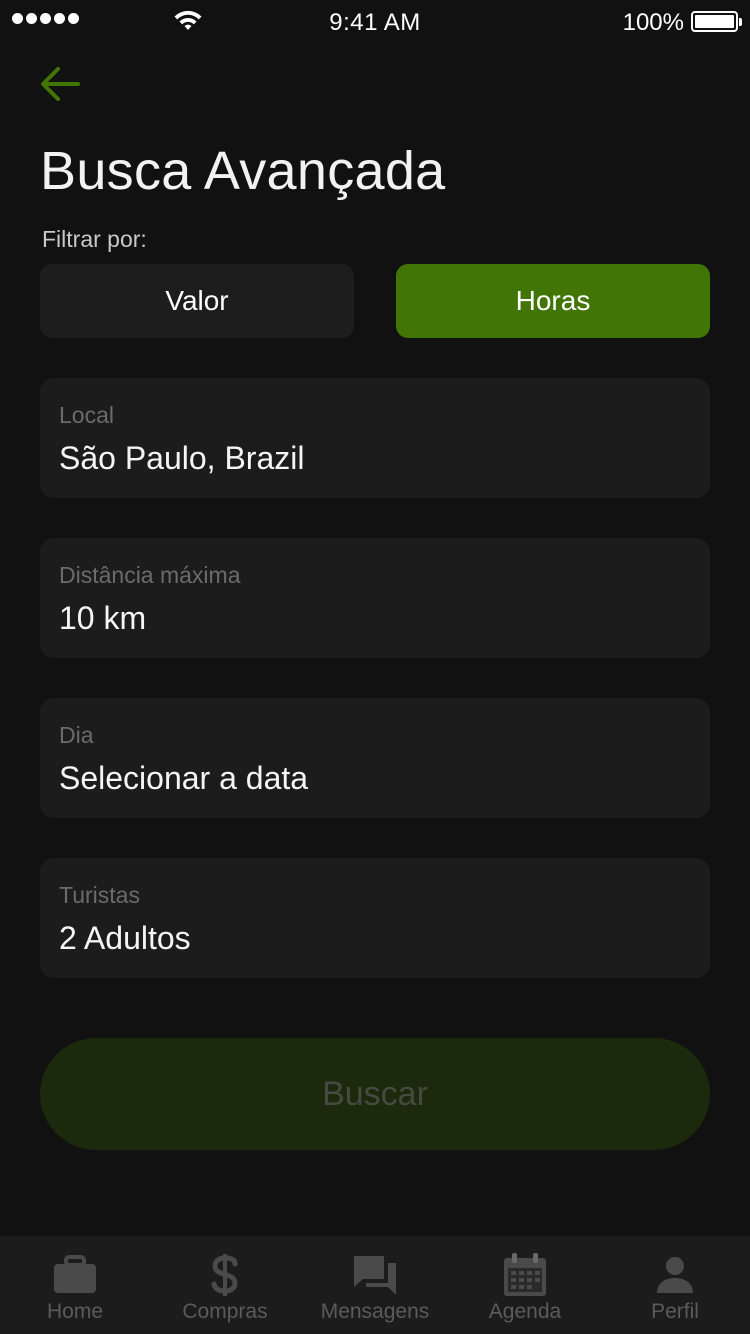  What do you see at coordinates (103, 618) in the screenshot?
I see `max-distance-value: 10 km` at bounding box center [103, 618].